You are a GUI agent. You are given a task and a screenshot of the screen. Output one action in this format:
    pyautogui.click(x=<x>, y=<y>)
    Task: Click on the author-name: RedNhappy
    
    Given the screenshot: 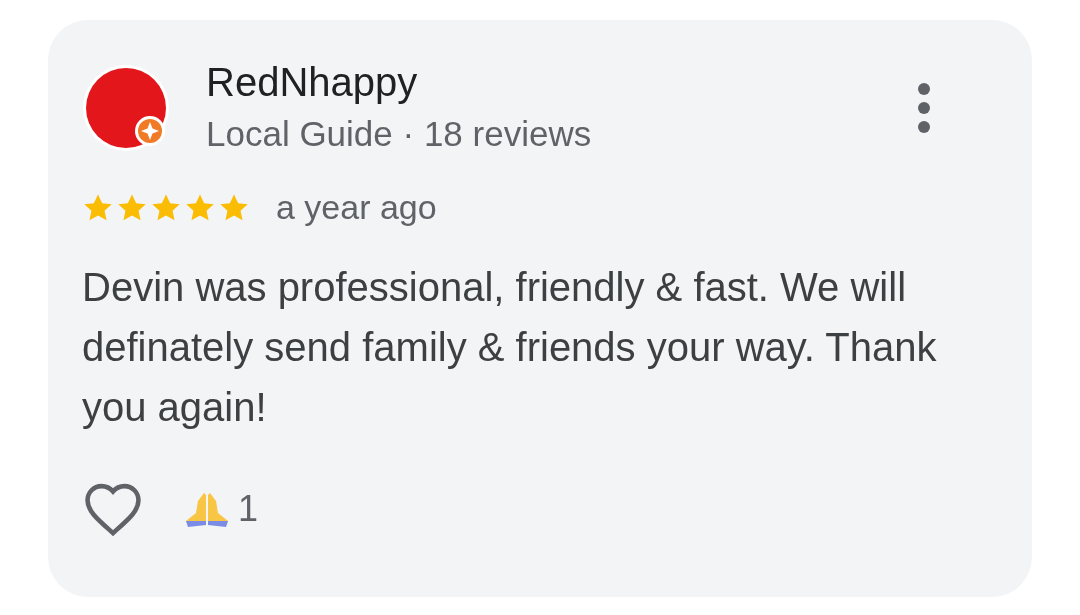 What is the action you would take?
    pyautogui.click(x=560, y=82)
    